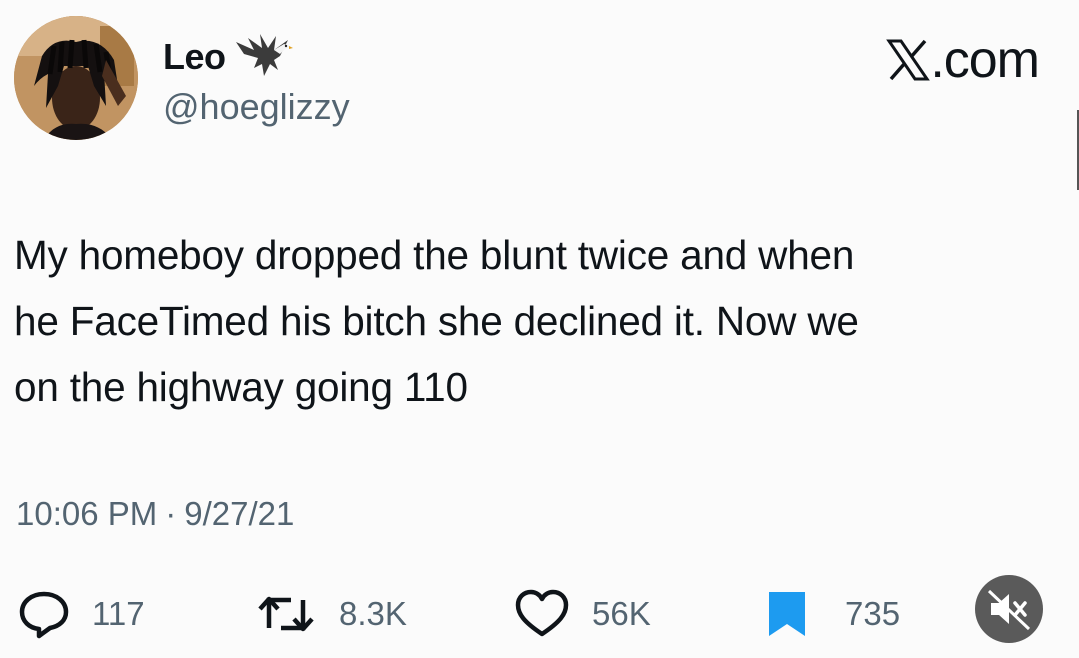 This screenshot has width=1079, height=658. I want to click on action-bar: 117 8.3K 56K 735, so click(539, 614).